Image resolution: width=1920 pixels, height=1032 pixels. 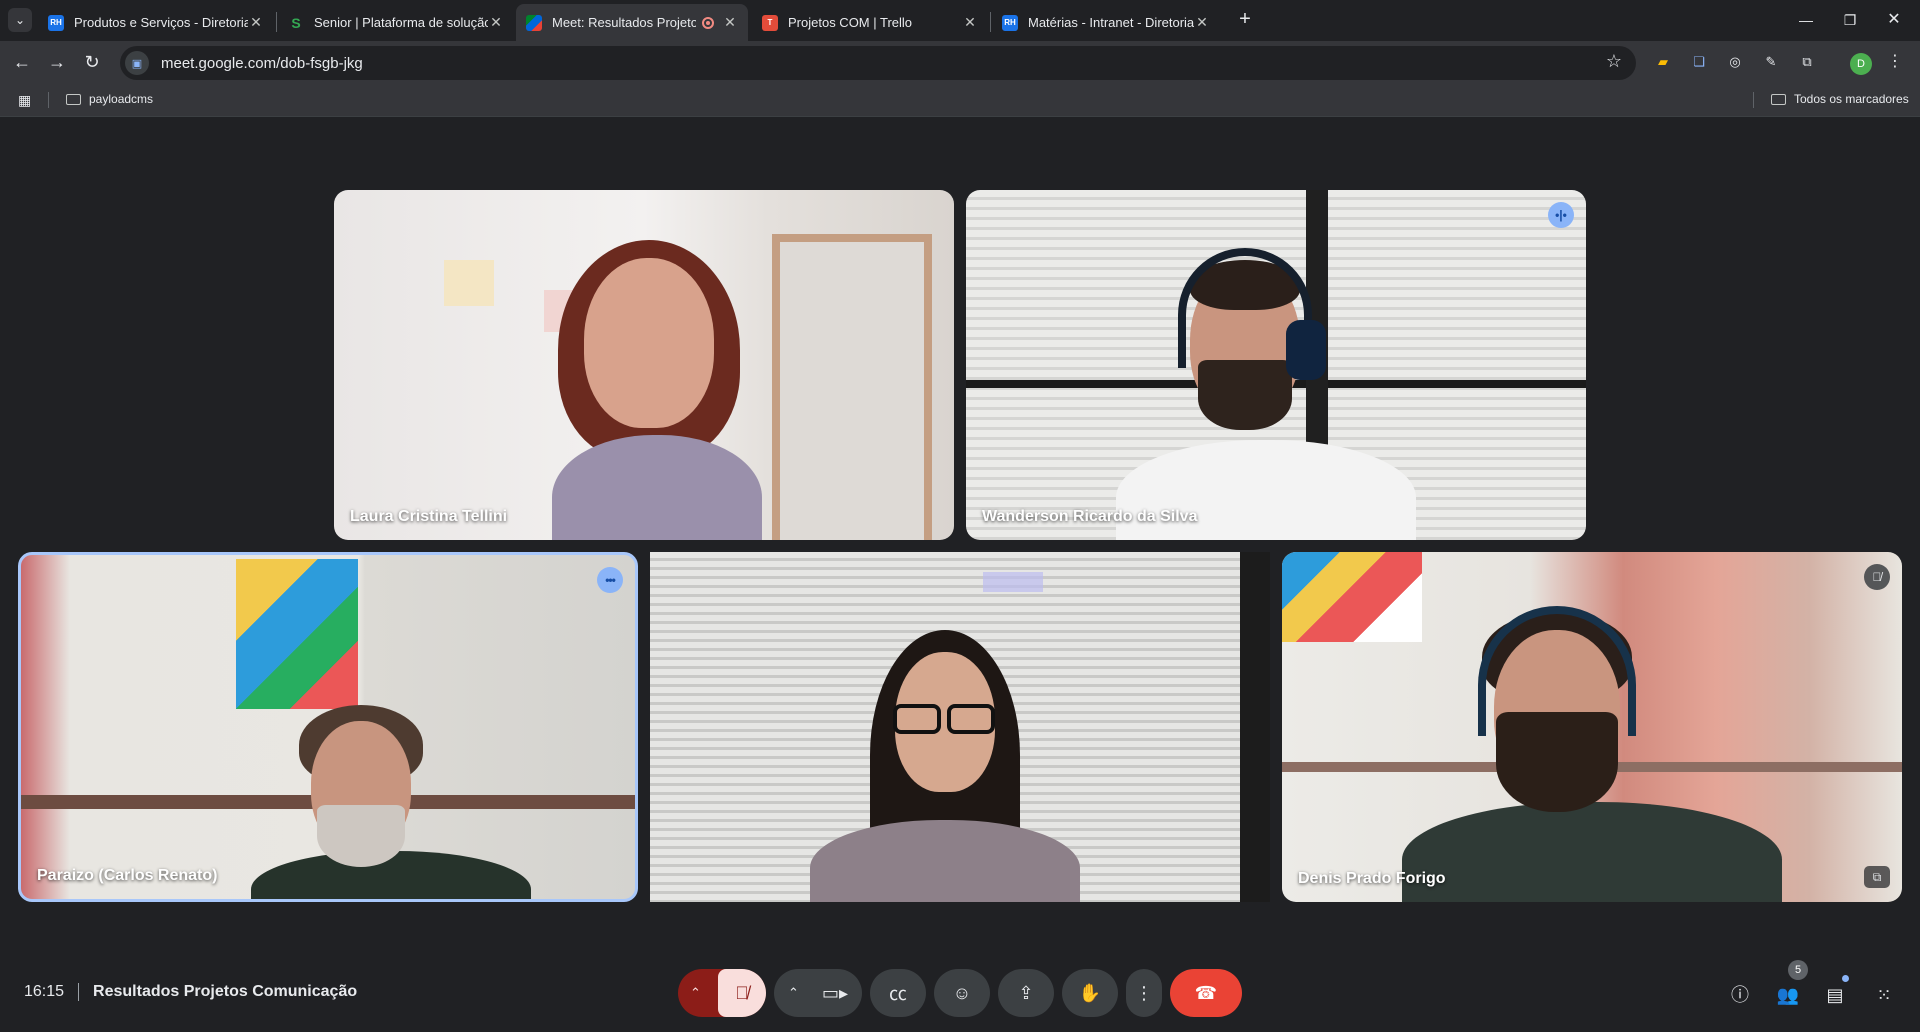 What do you see at coordinates (262, 63) in the screenshot?
I see `url-text: meet.google.com/dob-fsgb-jkg` at bounding box center [262, 63].